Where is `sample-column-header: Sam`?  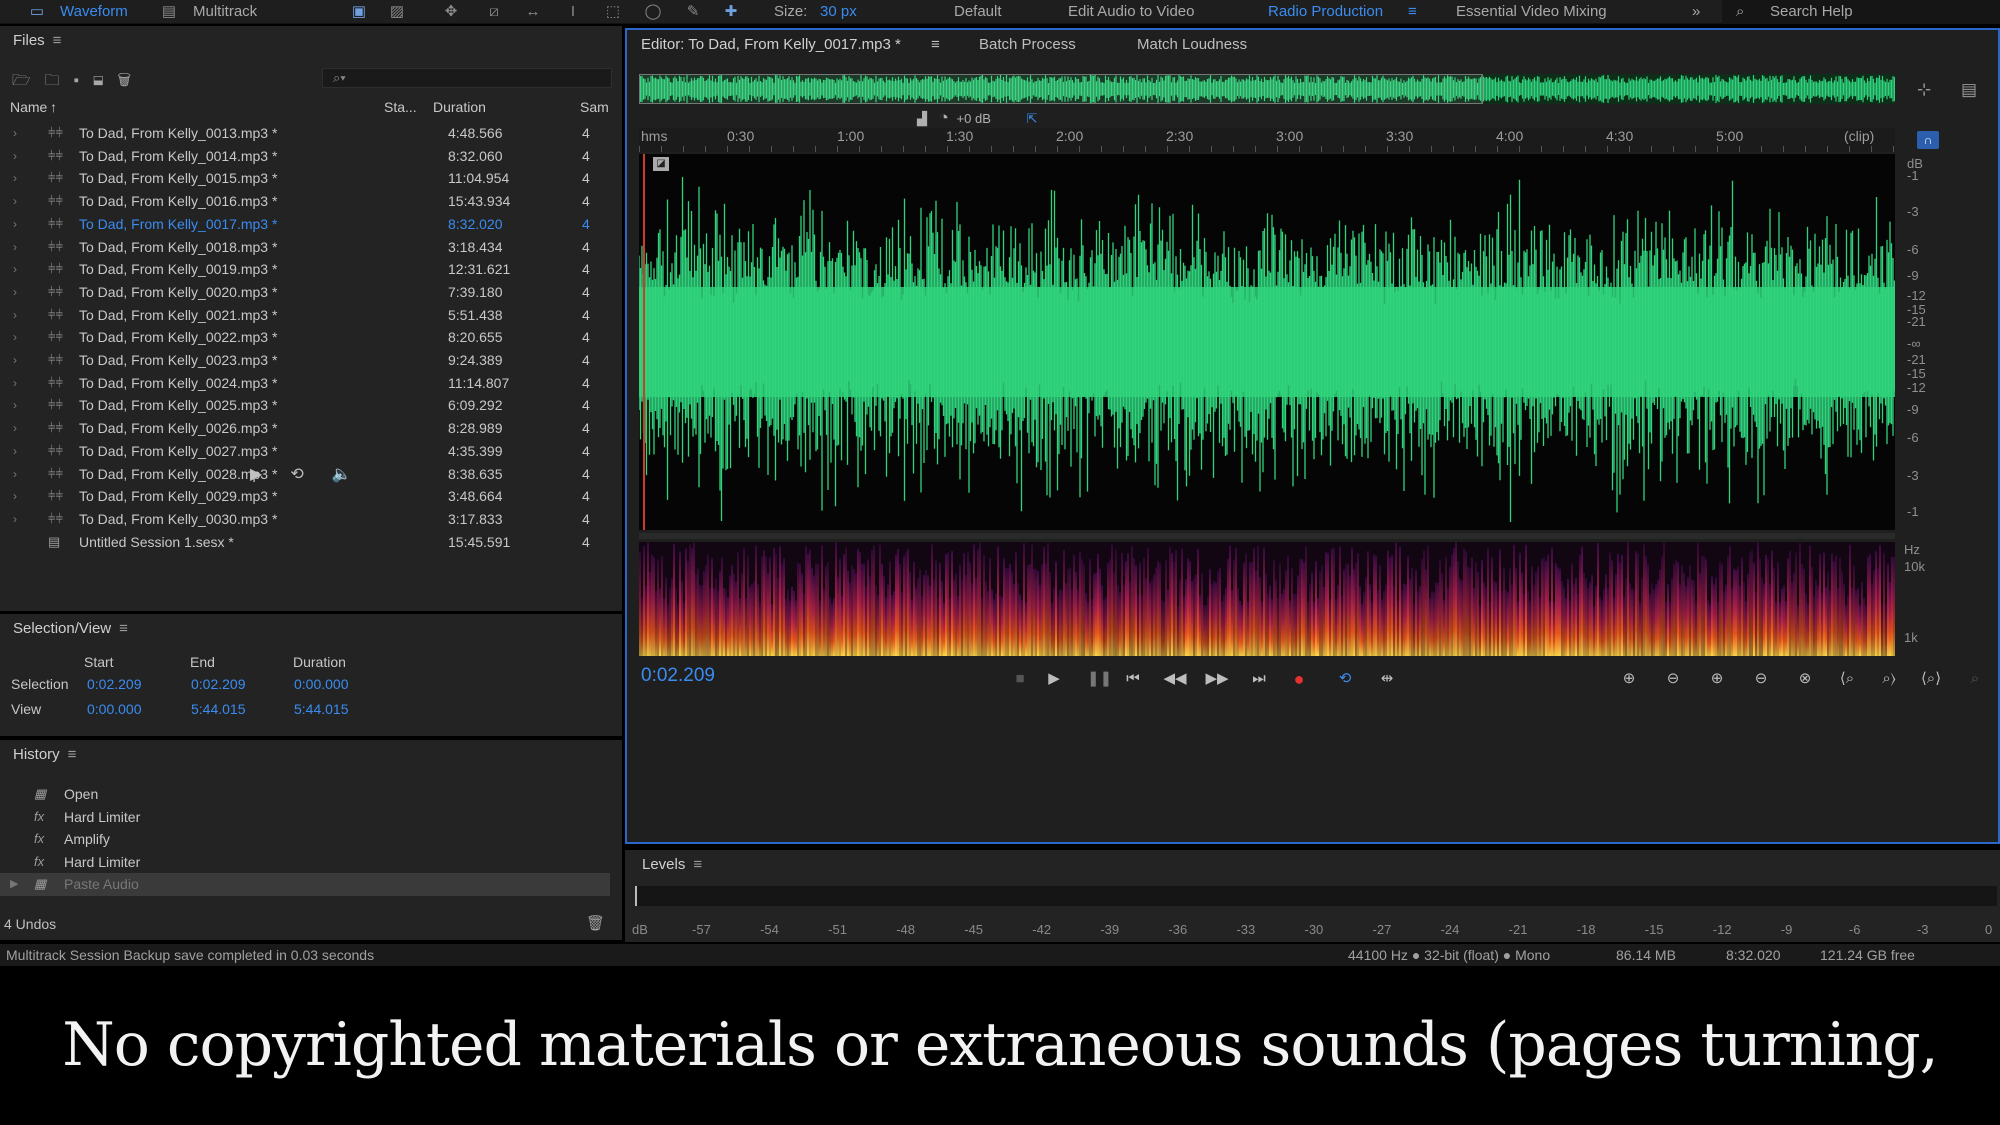
sample-column-header: Sam is located at coordinates (594, 107).